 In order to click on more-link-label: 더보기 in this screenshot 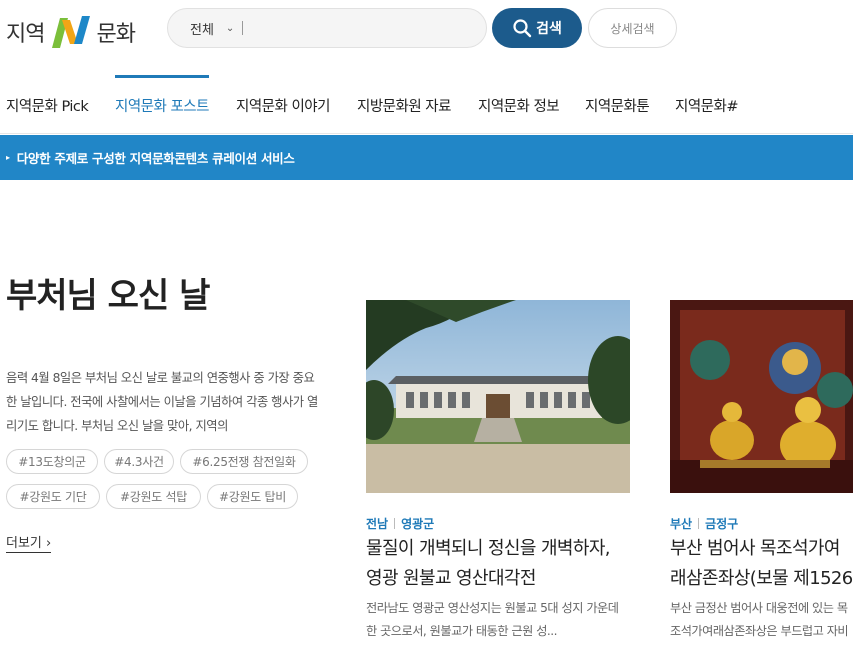, I will do `click(24, 543)`.